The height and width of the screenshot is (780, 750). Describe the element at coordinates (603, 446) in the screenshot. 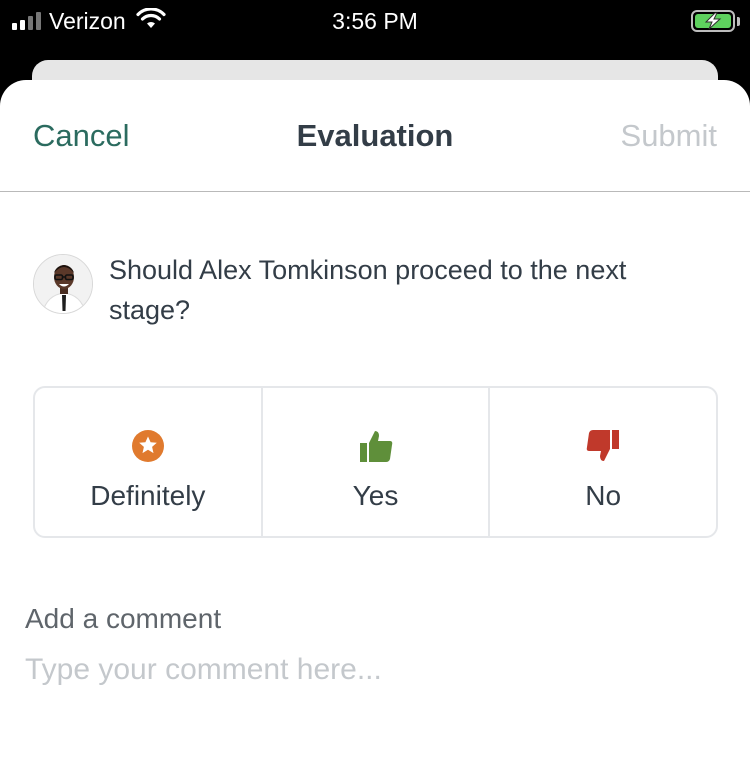

I see `thumbs-down-icon` at that location.